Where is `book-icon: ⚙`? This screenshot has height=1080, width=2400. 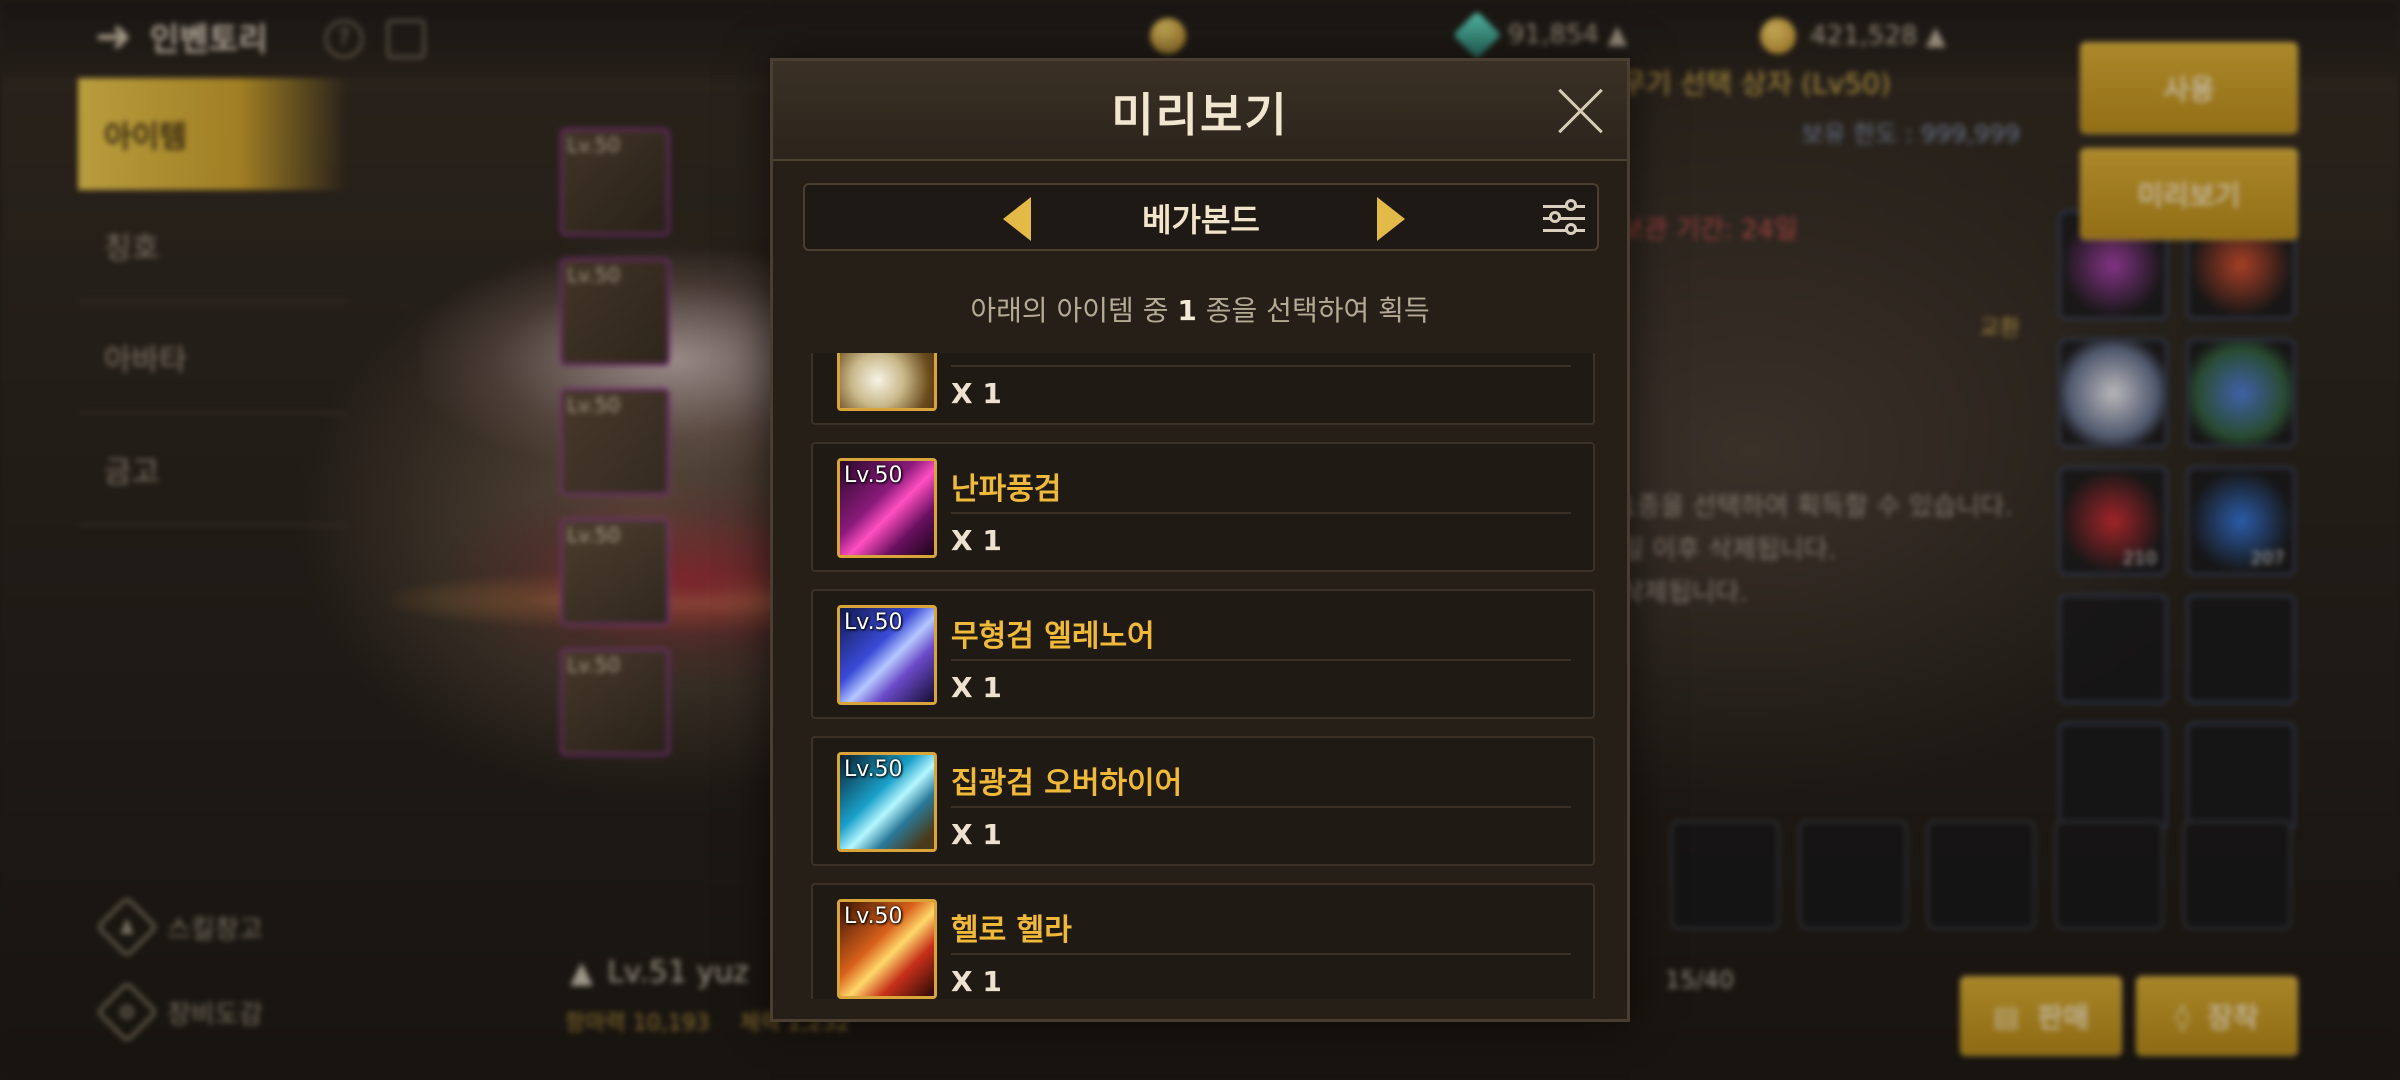
book-icon: ⚙ is located at coordinates (127, 1012).